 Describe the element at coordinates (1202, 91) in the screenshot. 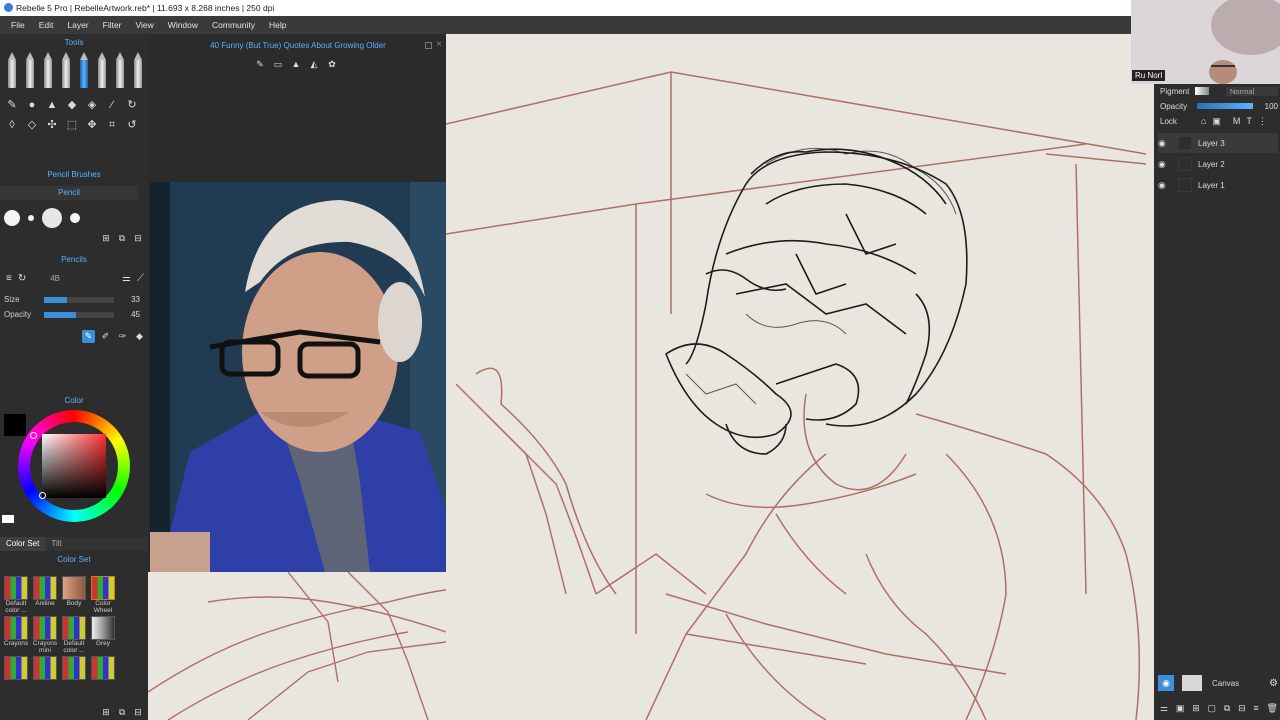

I see `pigment-icon` at that location.